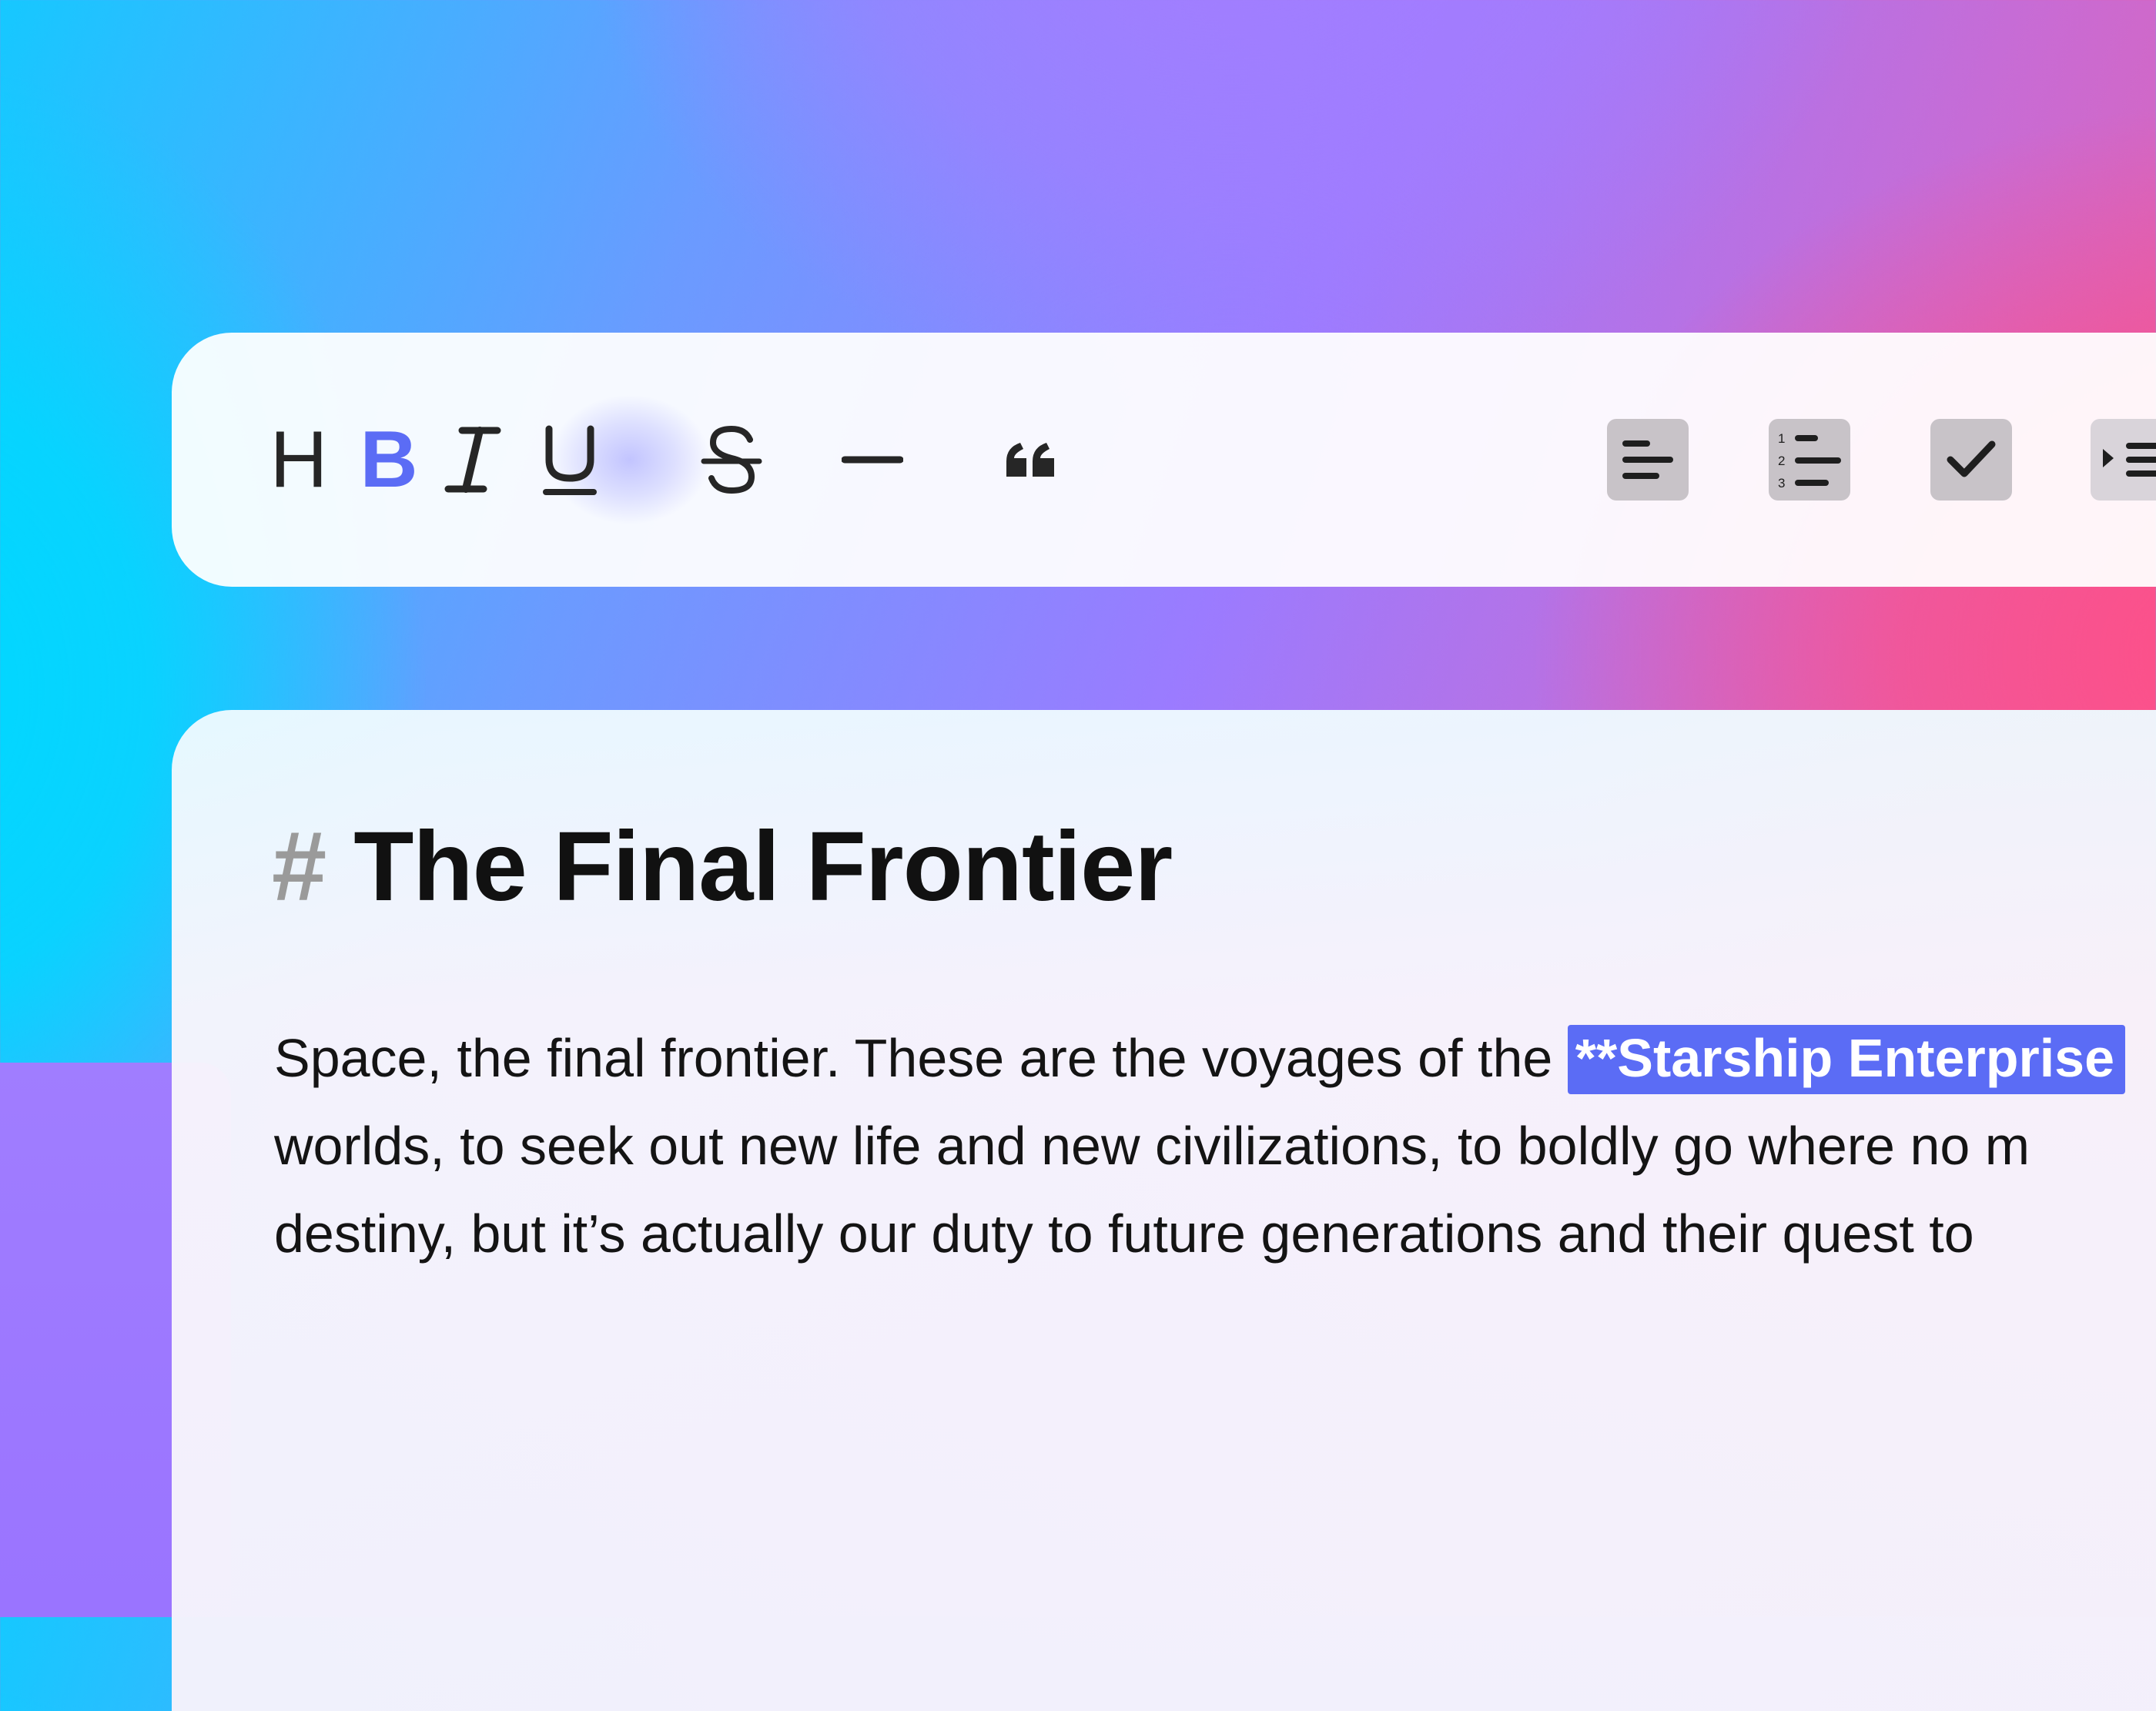 The height and width of the screenshot is (1711, 2156). I want to click on blockquote-button, so click(1030, 459).